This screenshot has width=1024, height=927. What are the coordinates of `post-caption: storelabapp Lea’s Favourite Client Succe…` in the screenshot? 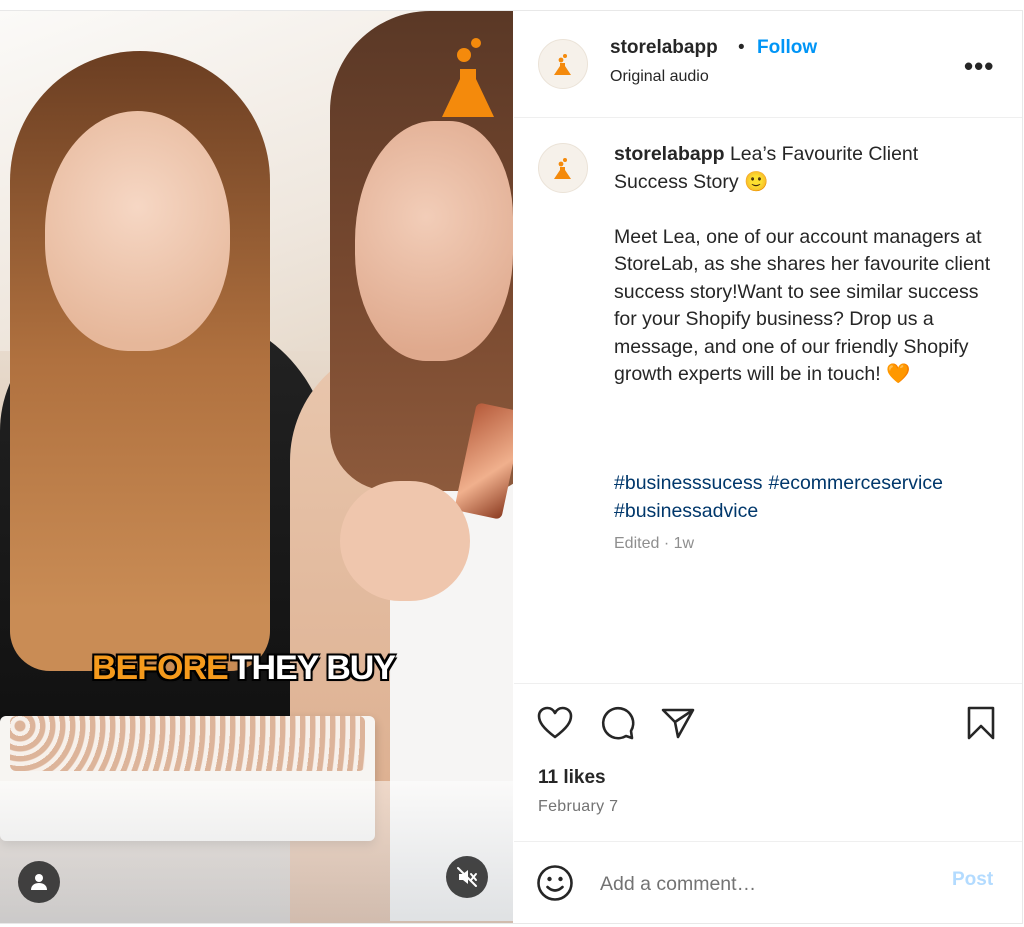 It's located at (804, 265).